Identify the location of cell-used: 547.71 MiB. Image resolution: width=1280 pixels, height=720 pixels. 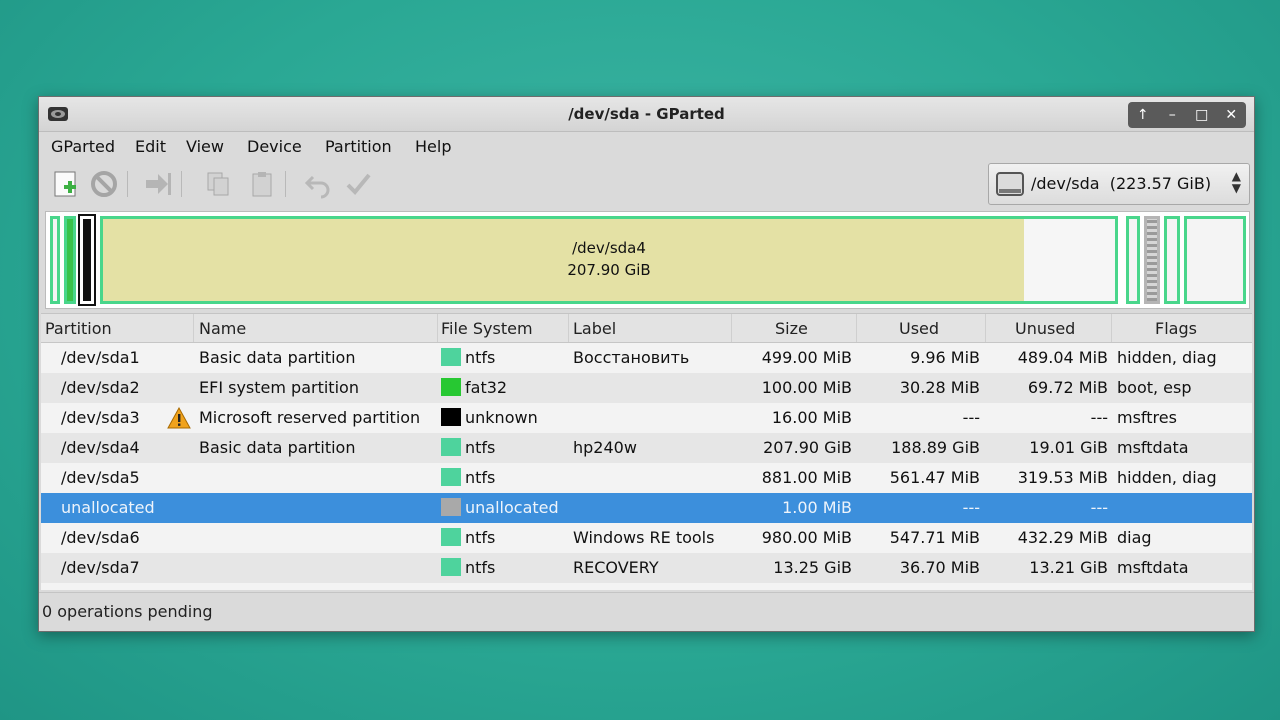
(934, 537).